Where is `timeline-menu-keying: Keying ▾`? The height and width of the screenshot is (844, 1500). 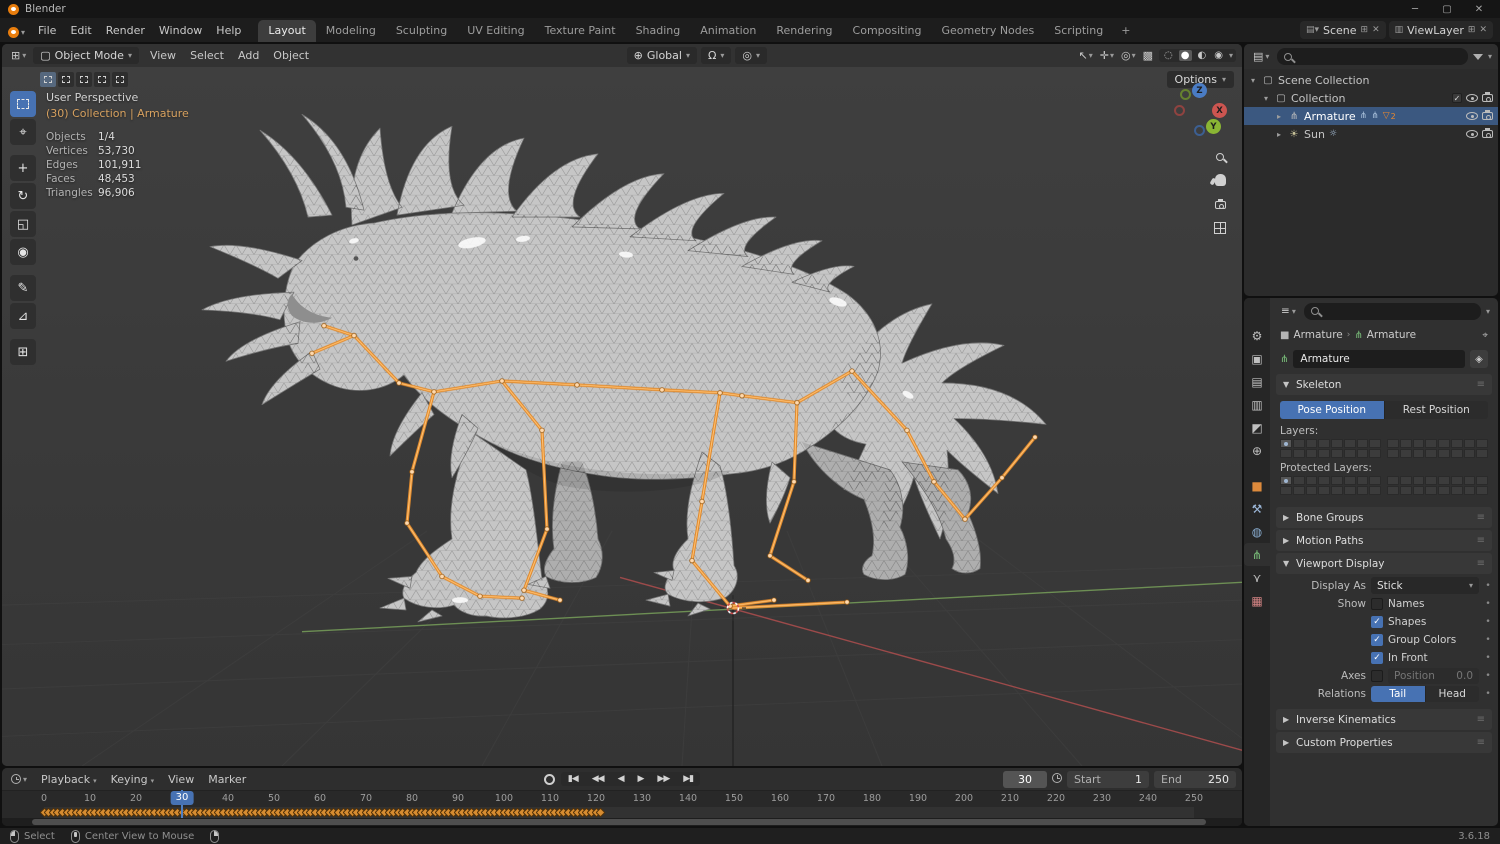
timeline-menu-keying: Keying ▾ is located at coordinates (132, 779).